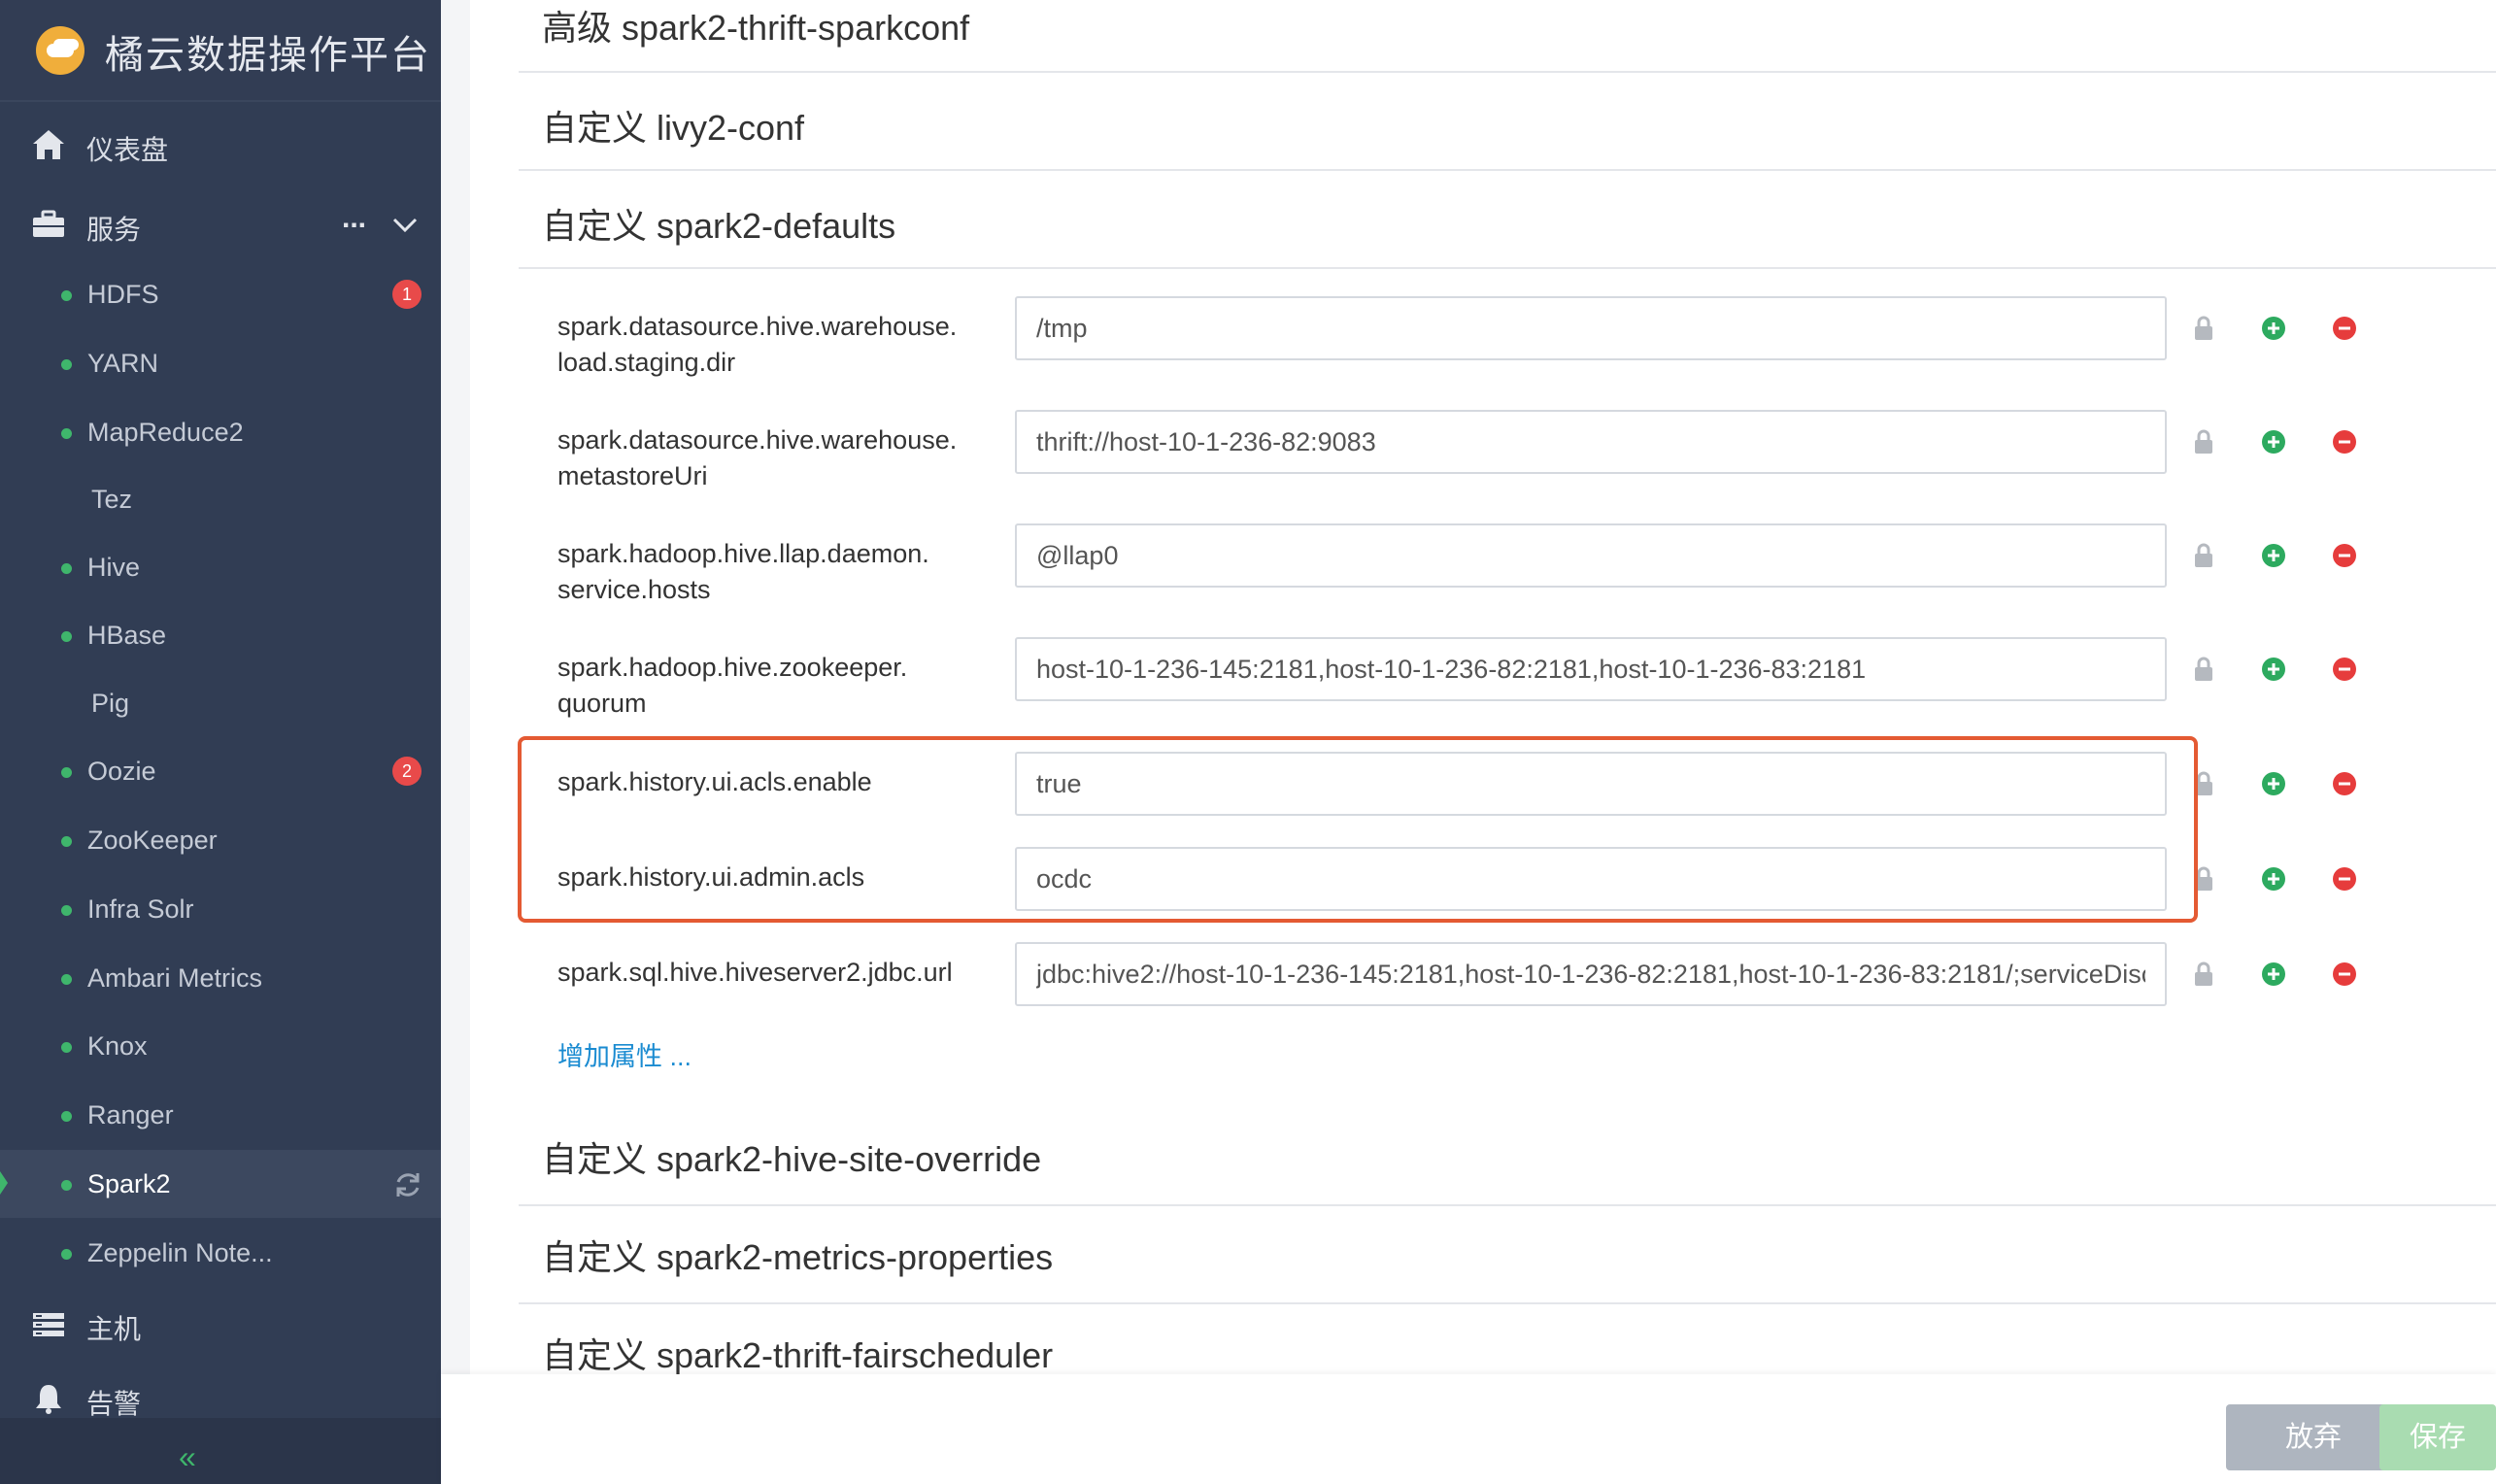 This screenshot has height=1484, width=2496. What do you see at coordinates (112, 499) in the screenshot?
I see `service-label: Tez` at bounding box center [112, 499].